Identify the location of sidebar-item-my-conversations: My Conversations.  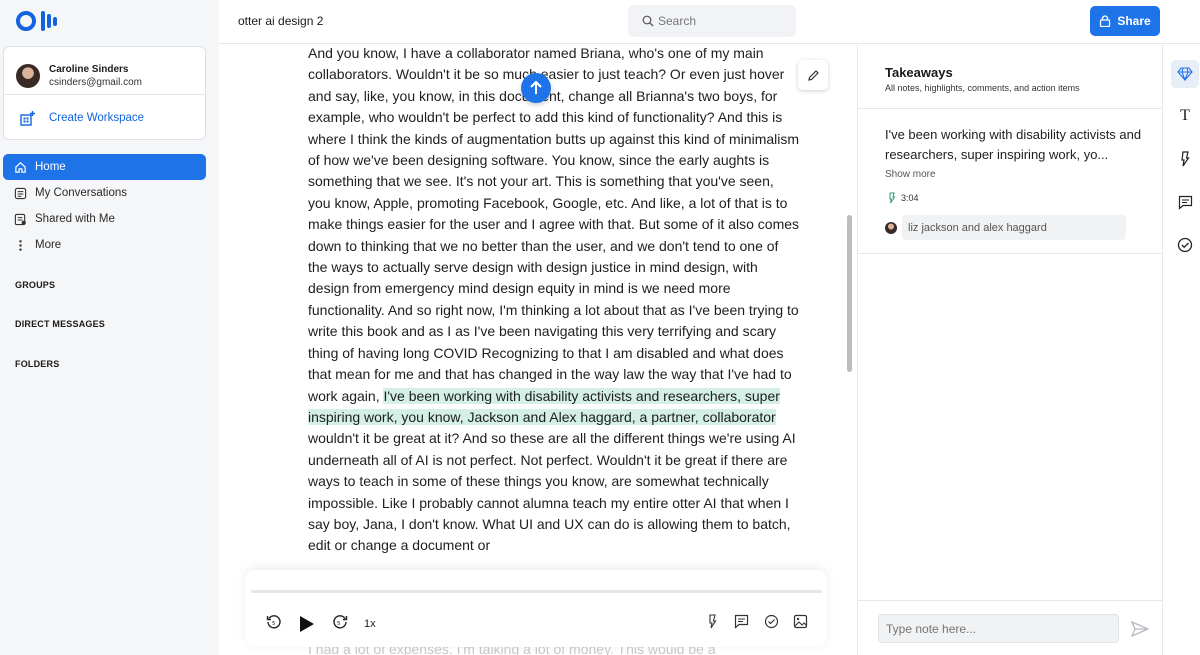
(104, 193).